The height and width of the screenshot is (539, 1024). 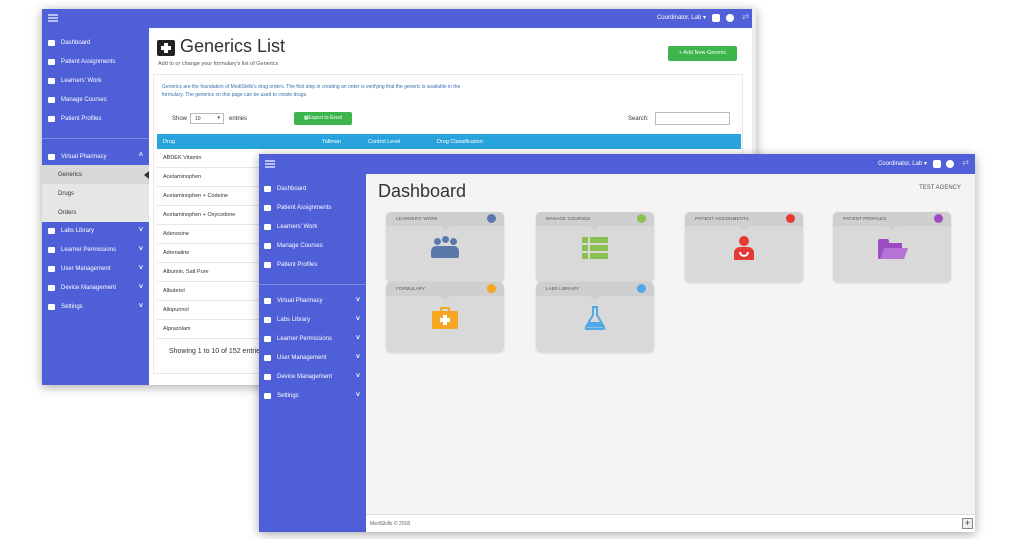 What do you see at coordinates (331, 142) in the screenshot?
I see `col-tallman: Tallman` at bounding box center [331, 142].